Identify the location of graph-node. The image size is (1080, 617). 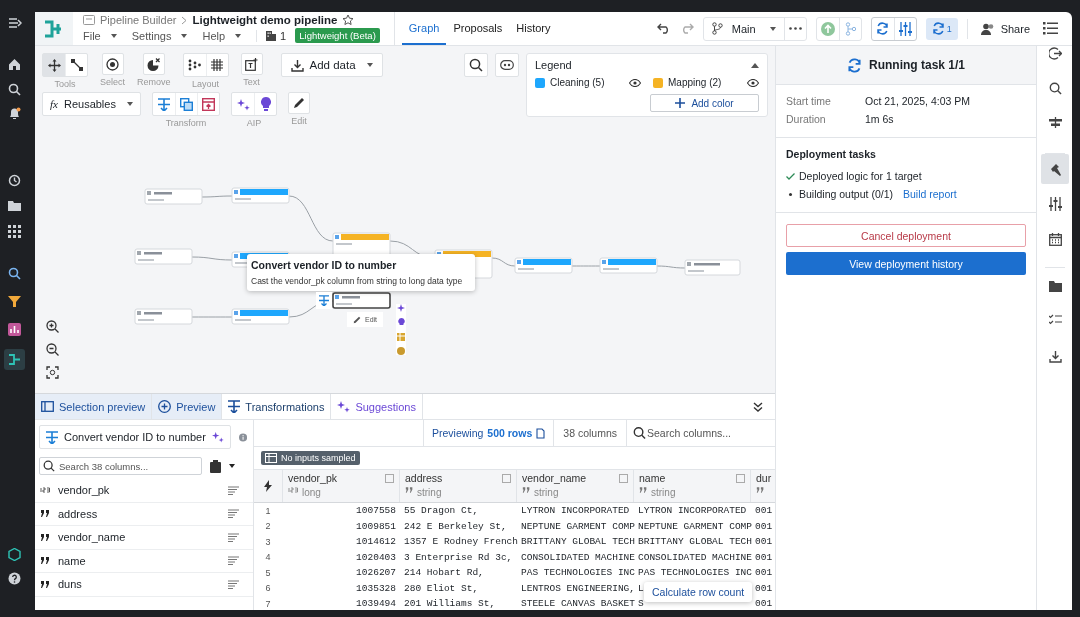
(361, 300).